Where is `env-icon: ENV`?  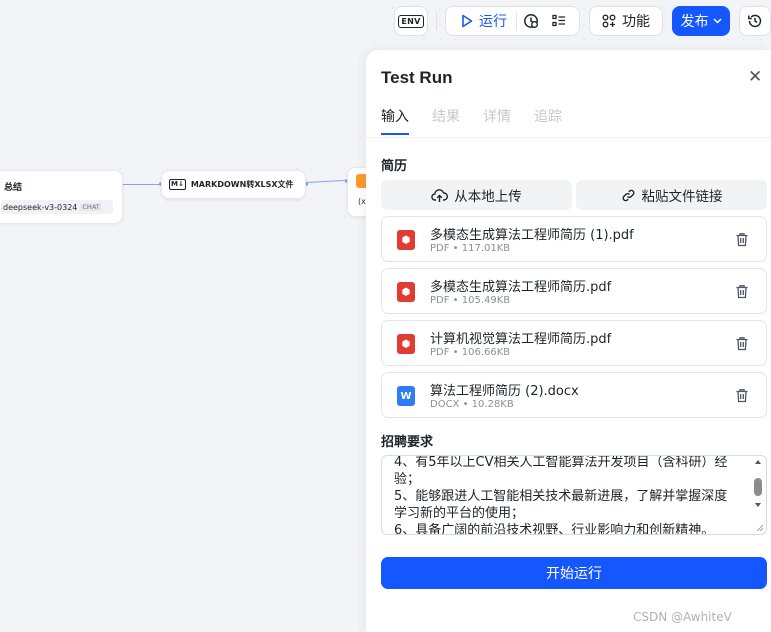
env-icon: ENV is located at coordinates (411, 21).